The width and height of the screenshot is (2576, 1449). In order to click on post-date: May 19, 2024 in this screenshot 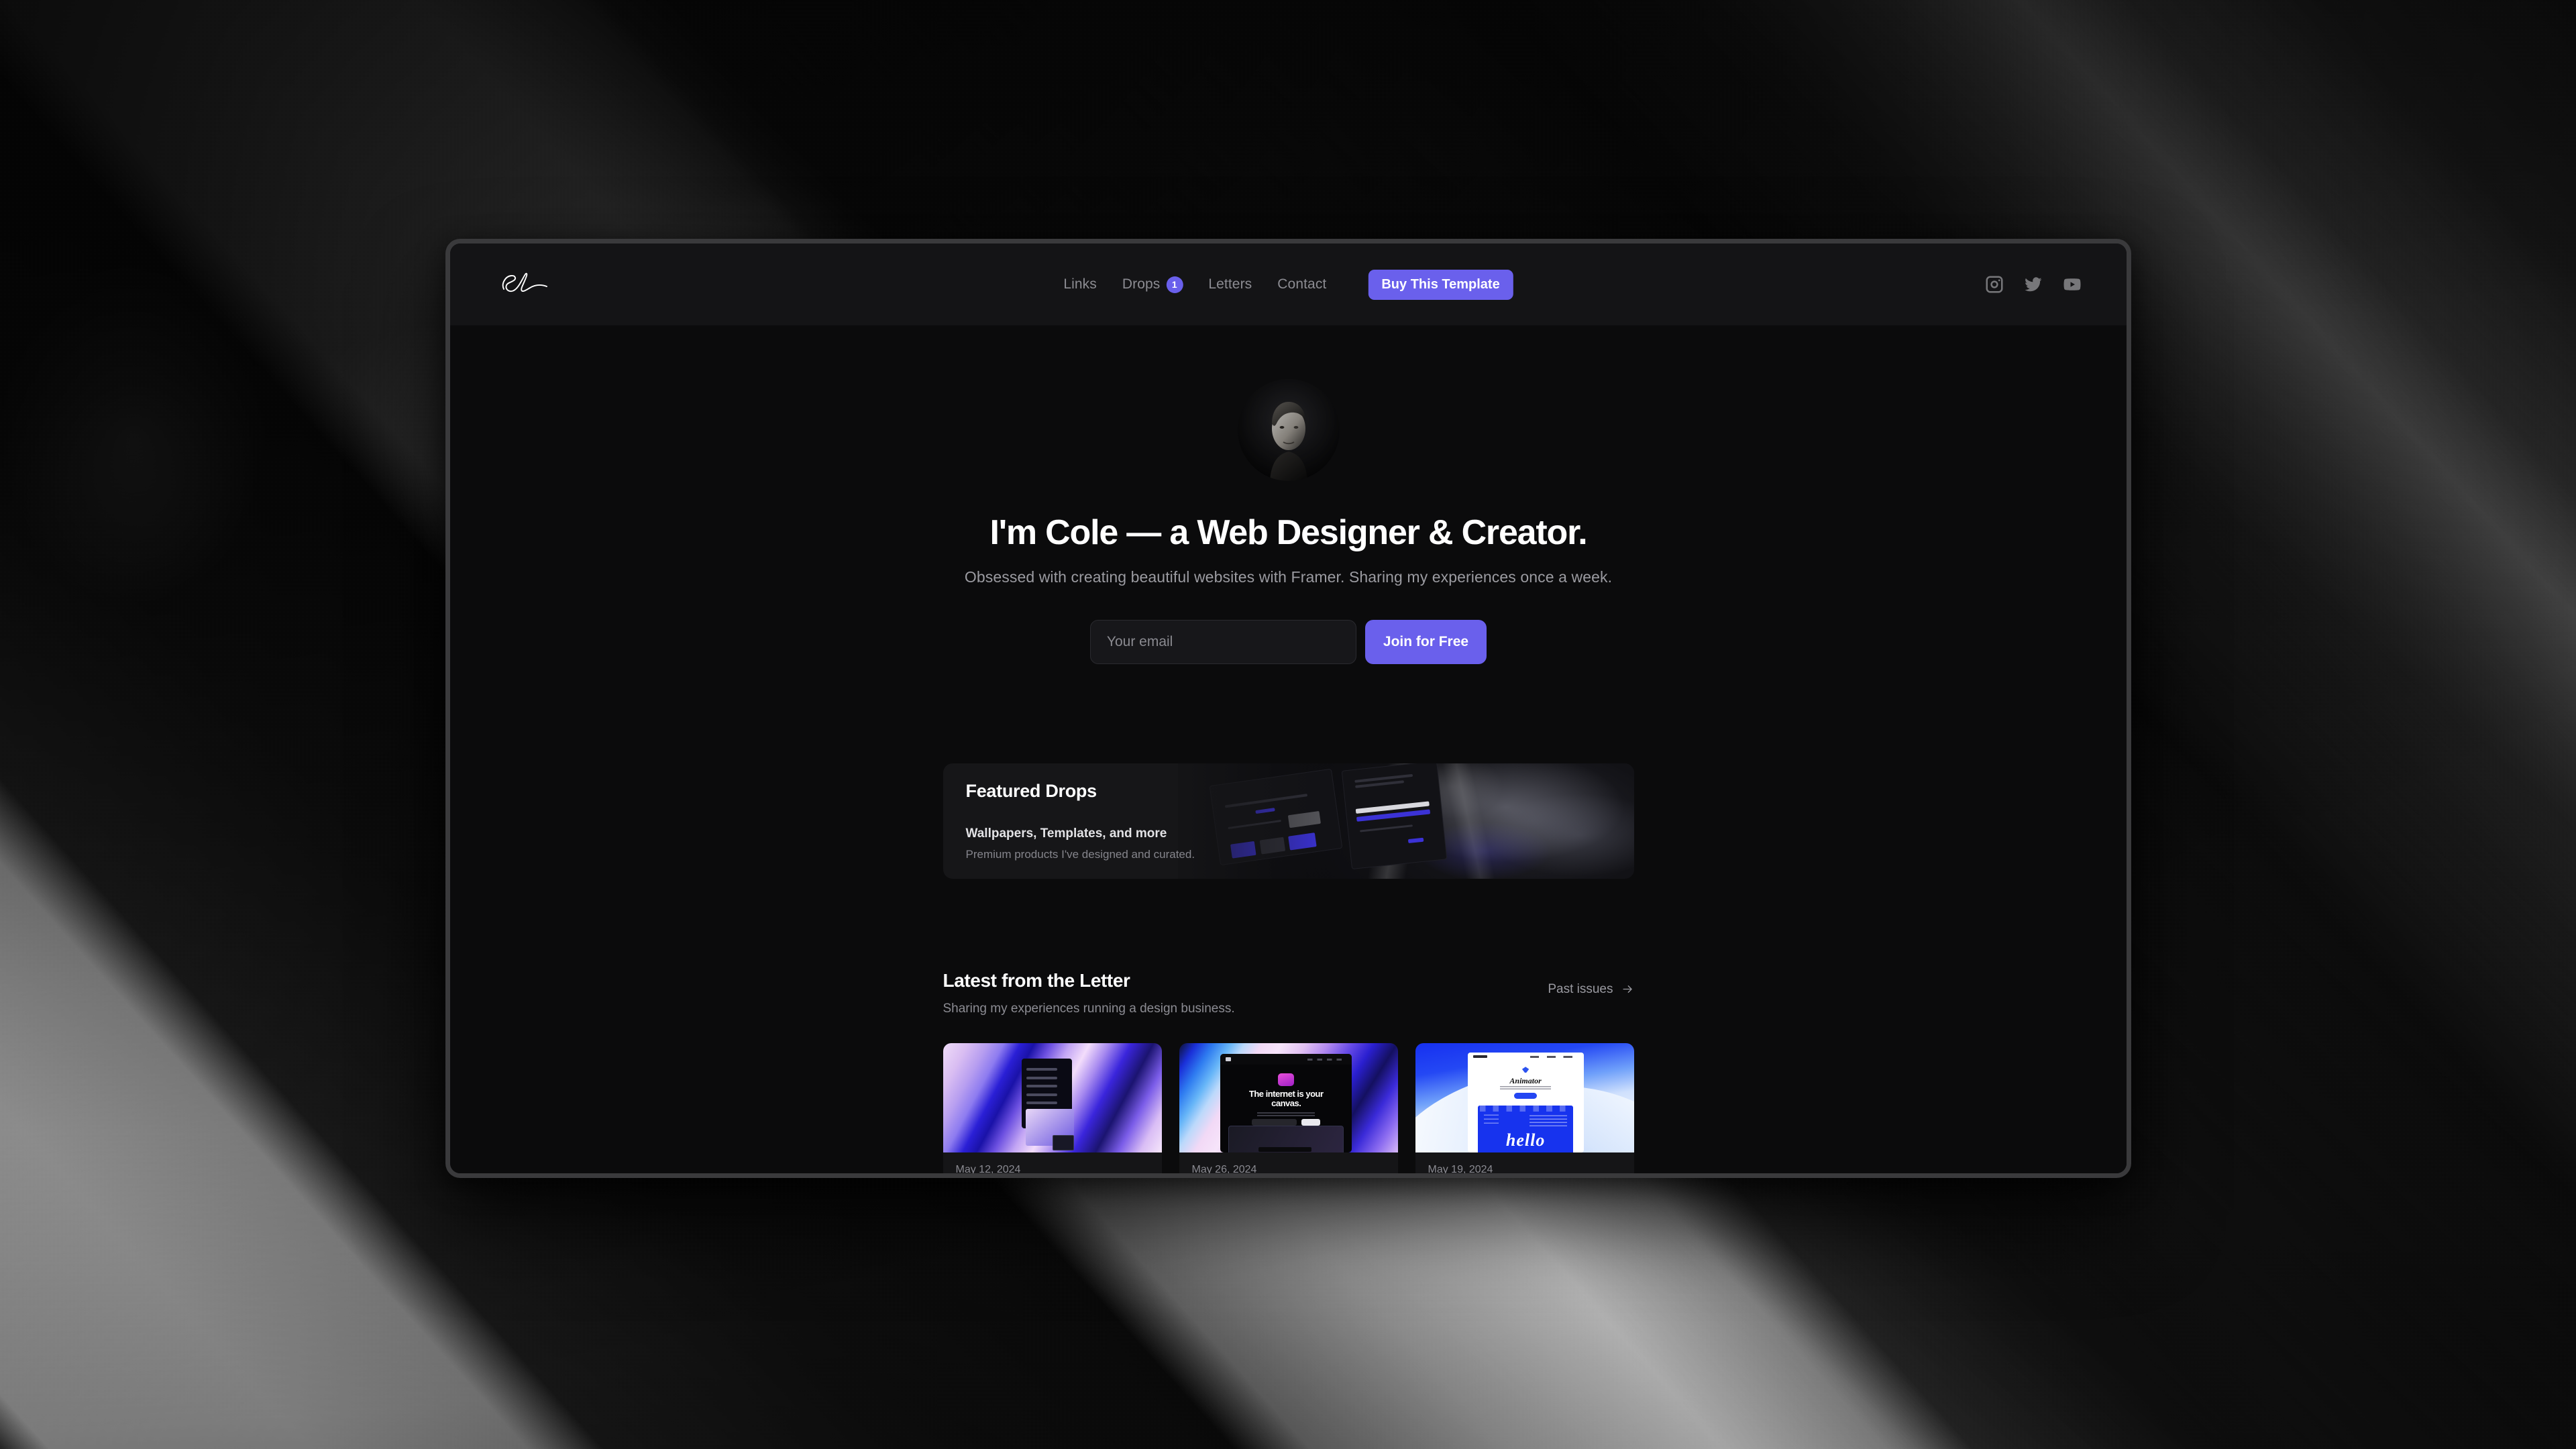, I will do `click(1460, 1168)`.